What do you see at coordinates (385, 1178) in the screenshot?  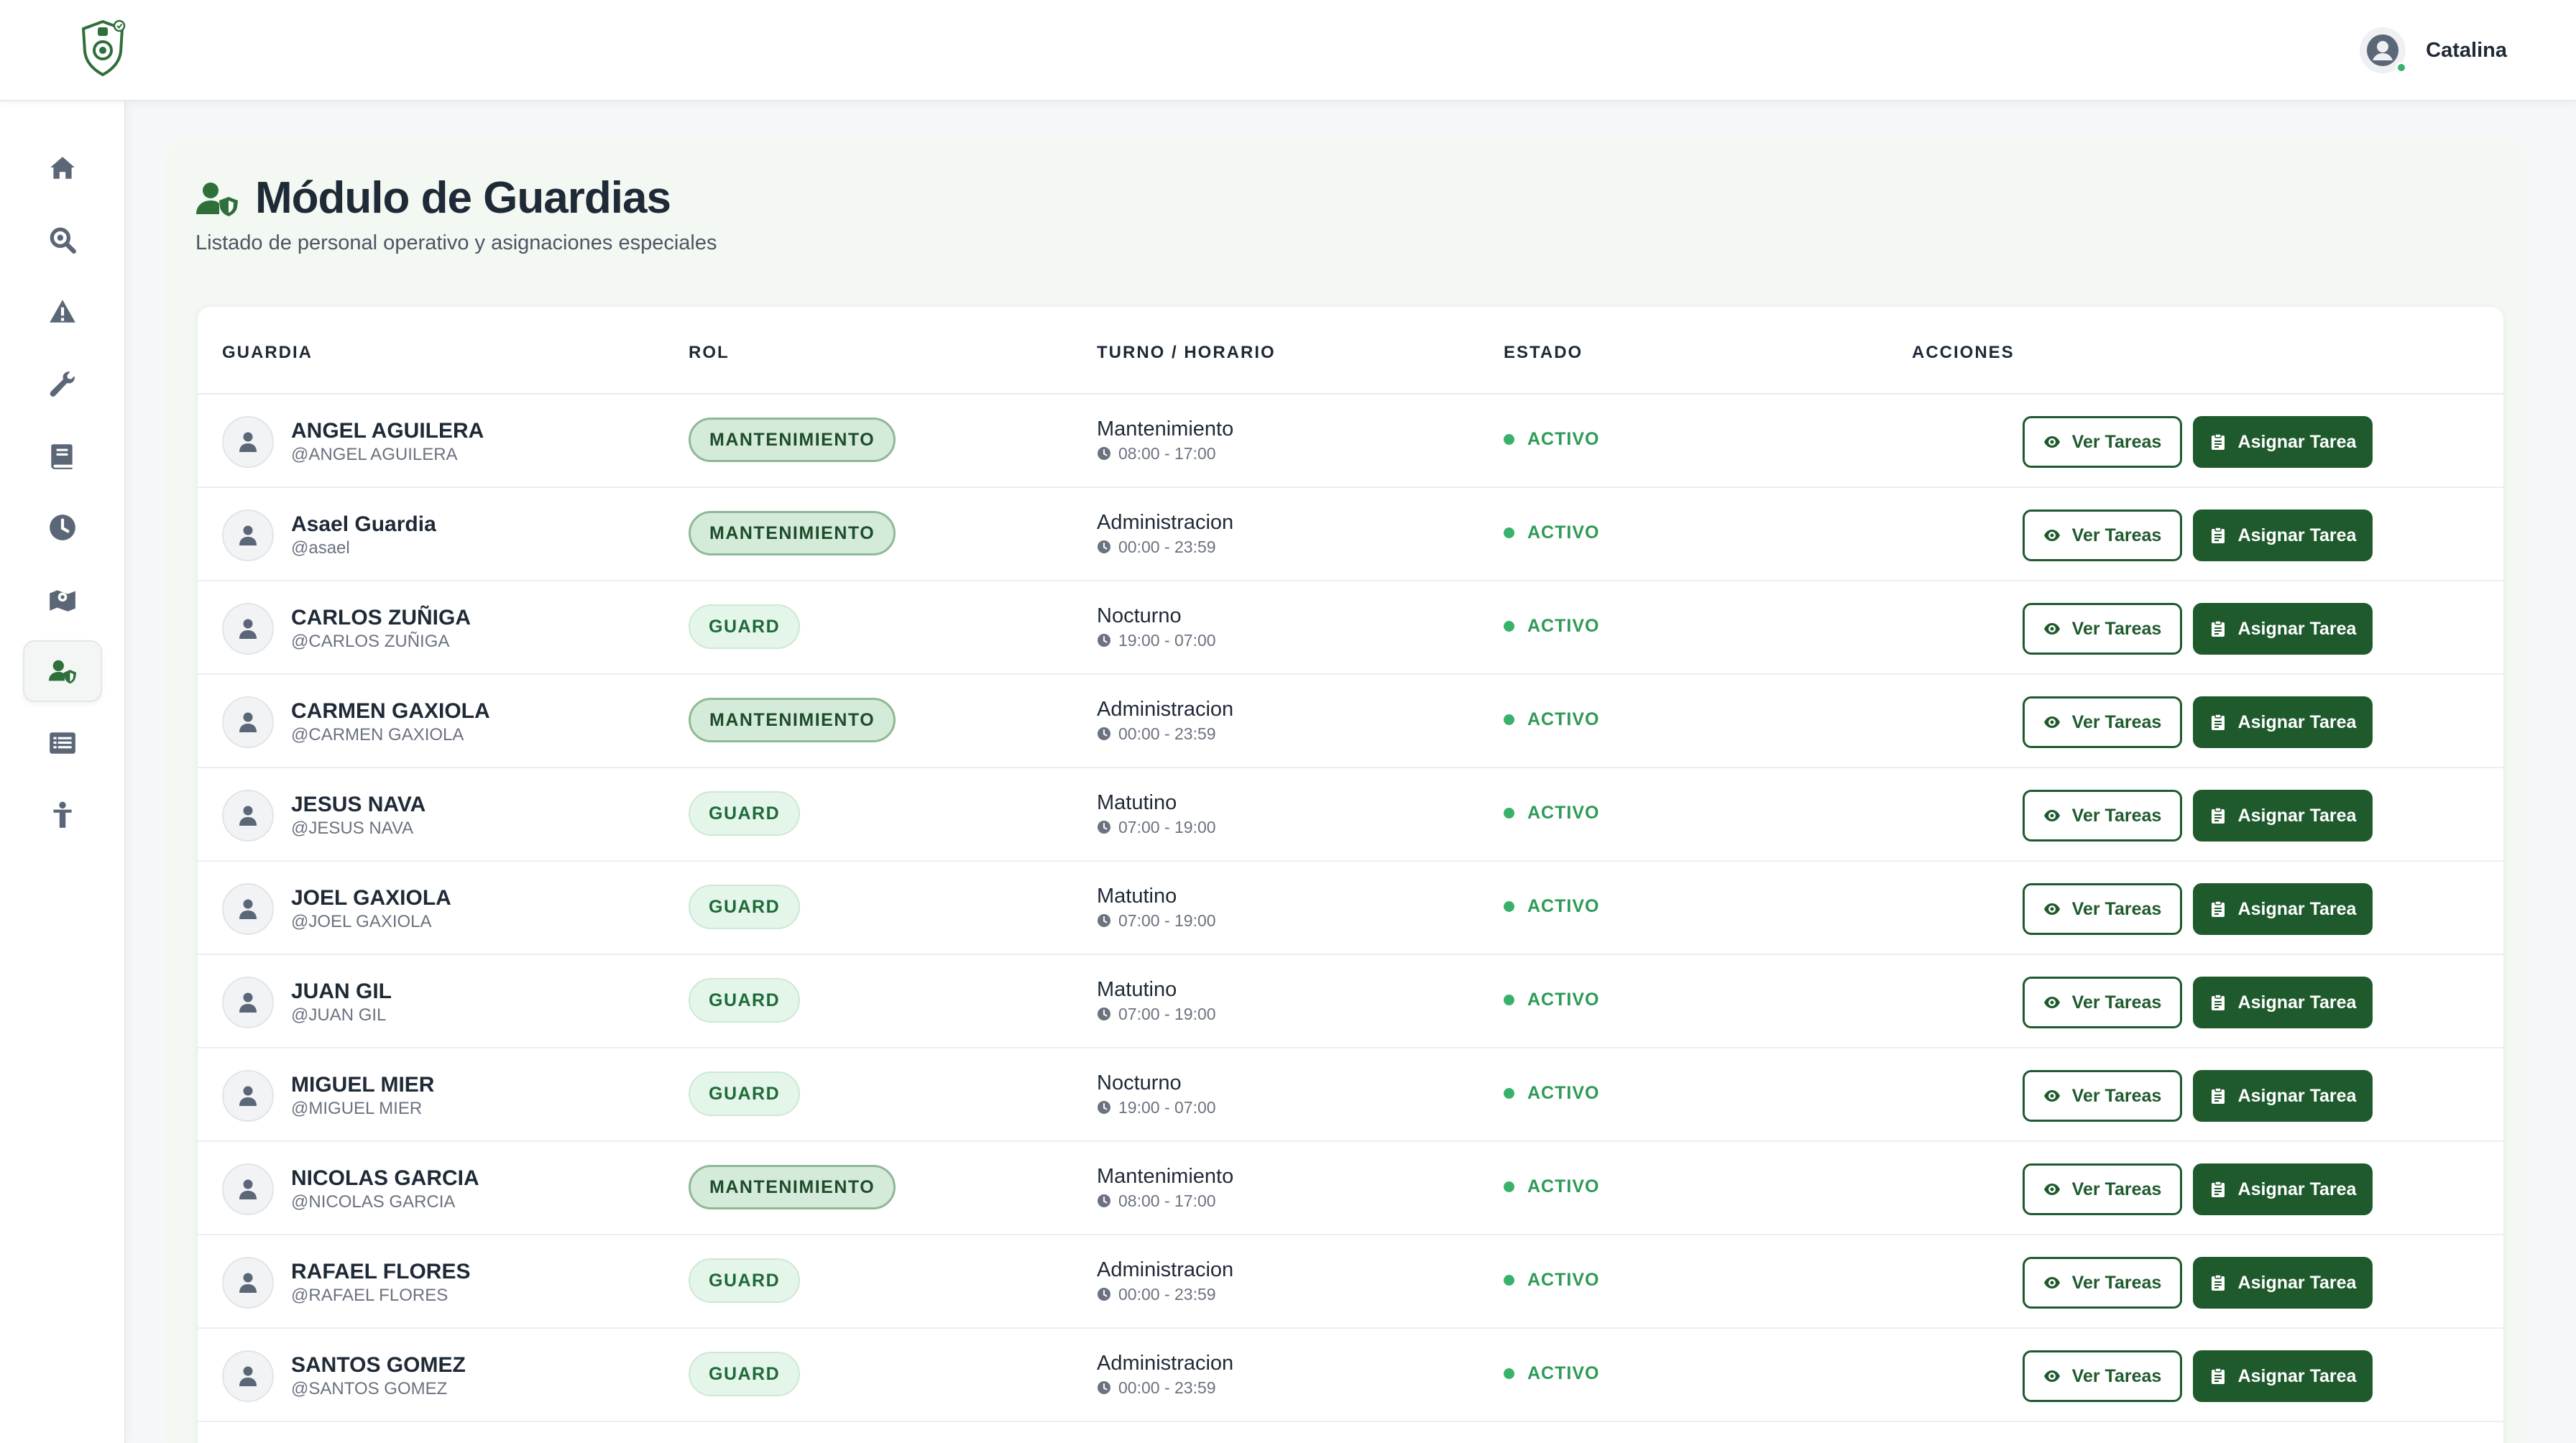 I see `guard-name: NICOLAS GARCIA` at bounding box center [385, 1178].